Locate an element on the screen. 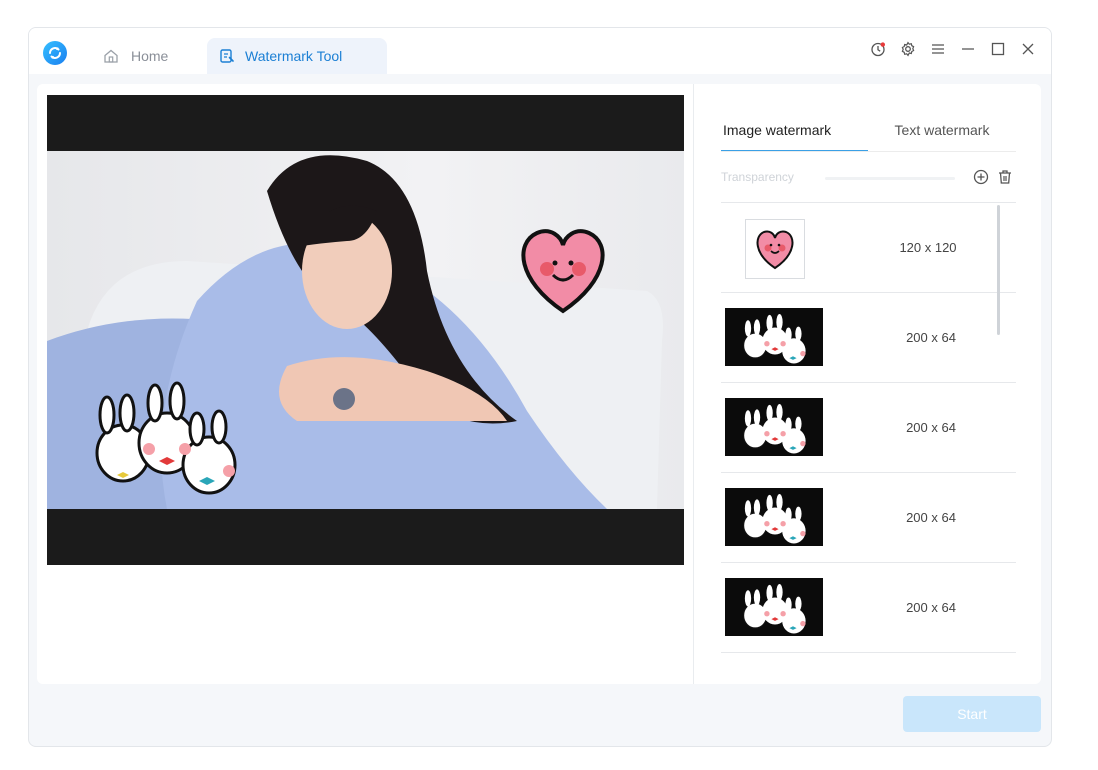  tab-watermark-label: Watermark Tool is located at coordinates (294, 56).